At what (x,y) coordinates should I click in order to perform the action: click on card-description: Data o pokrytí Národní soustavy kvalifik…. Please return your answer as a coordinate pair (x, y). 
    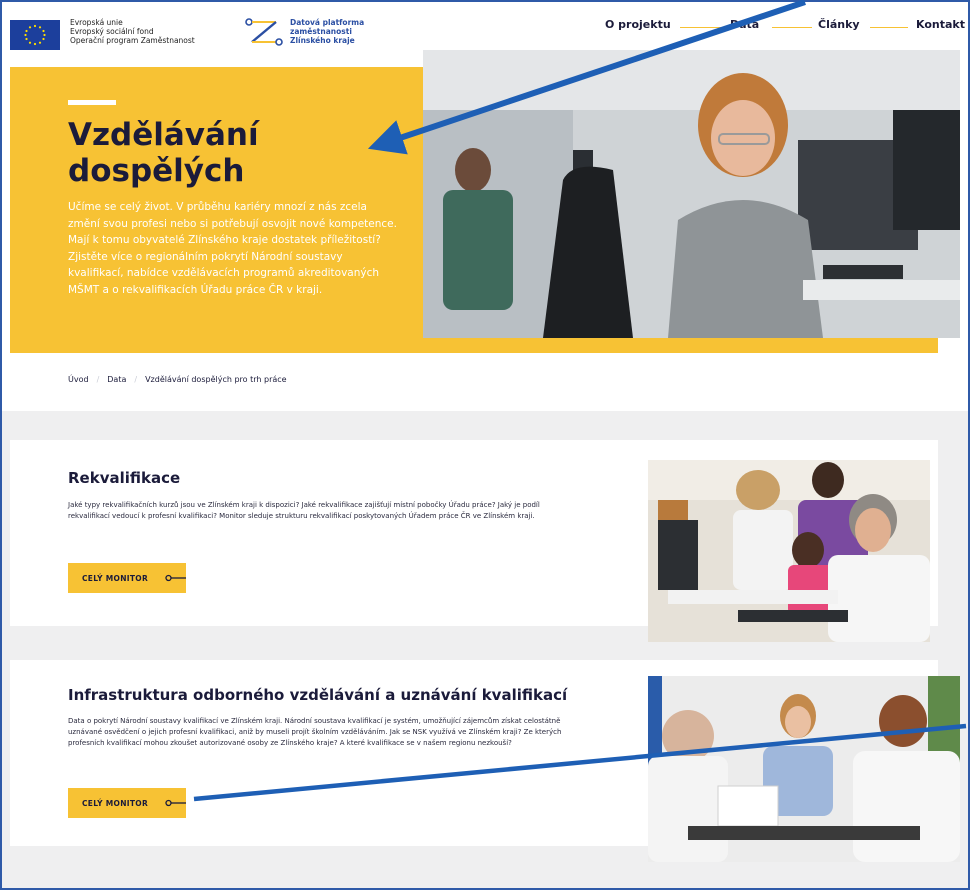
    Looking at the image, I should click on (315, 732).